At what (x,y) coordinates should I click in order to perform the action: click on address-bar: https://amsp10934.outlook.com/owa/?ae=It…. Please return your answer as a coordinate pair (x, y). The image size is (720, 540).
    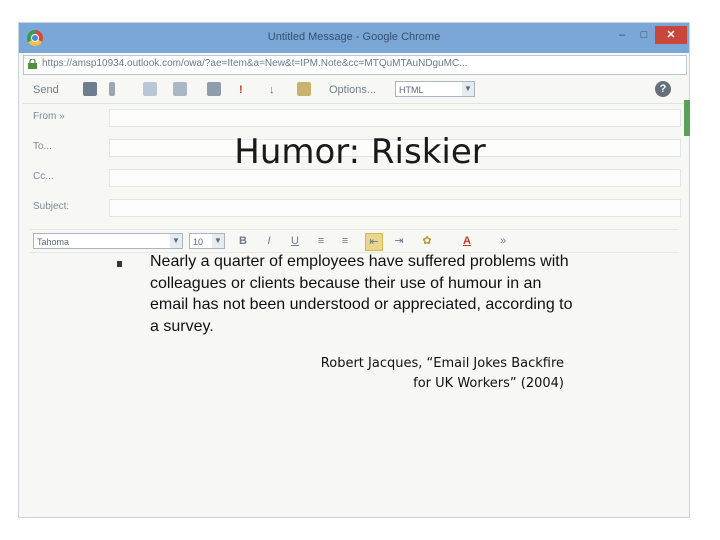
    Looking at the image, I should click on (355, 65).